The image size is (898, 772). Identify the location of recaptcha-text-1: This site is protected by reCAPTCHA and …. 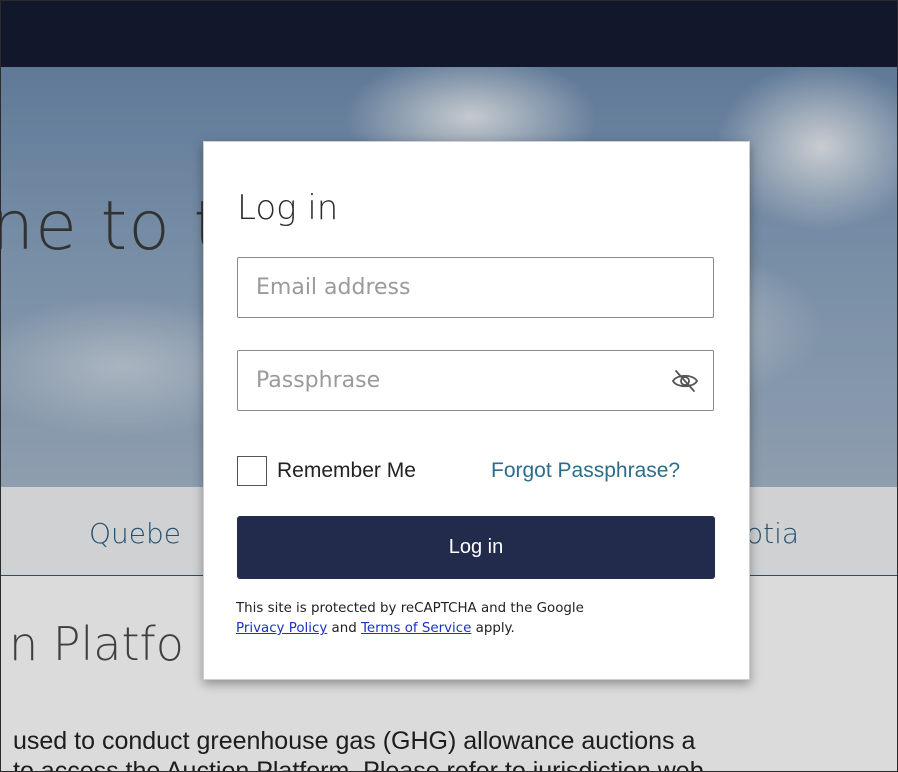
(410, 608).